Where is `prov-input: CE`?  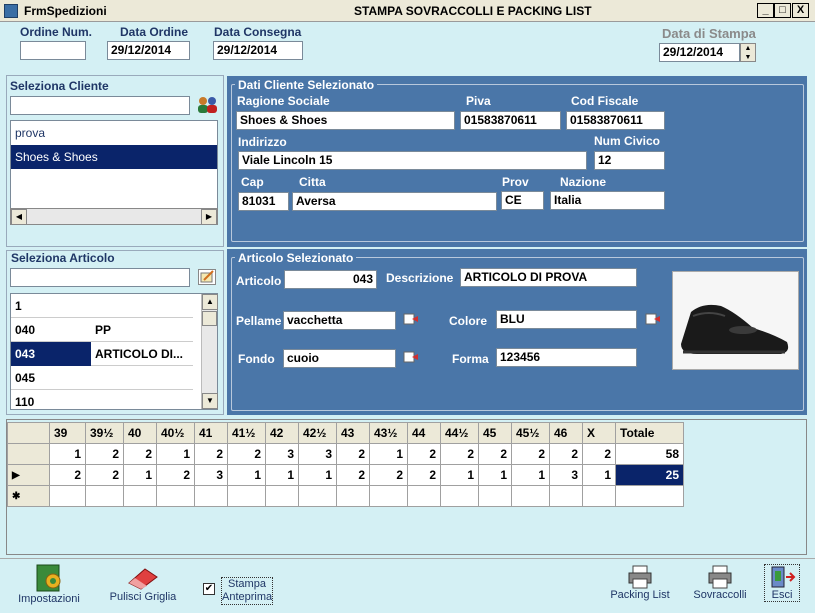 prov-input: CE is located at coordinates (522, 200).